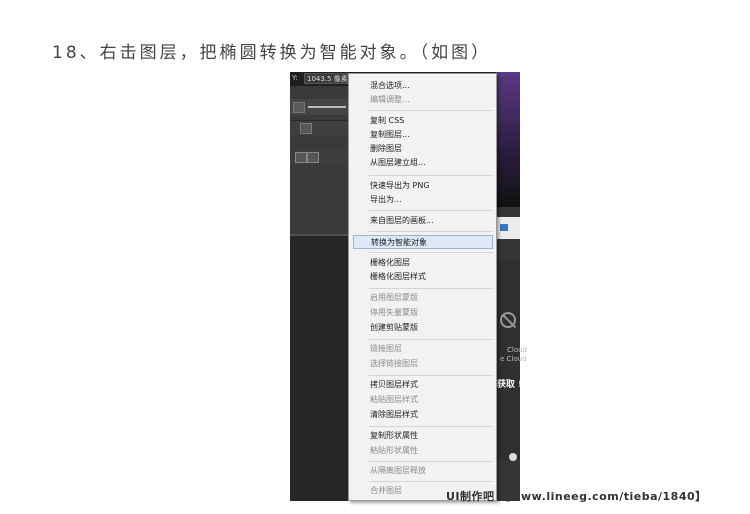 This screenshot has height=514, width=750. I want to click on watermark: UI制作吧 【www.lineeg.com/tieba/1840】, so click(576, 496).